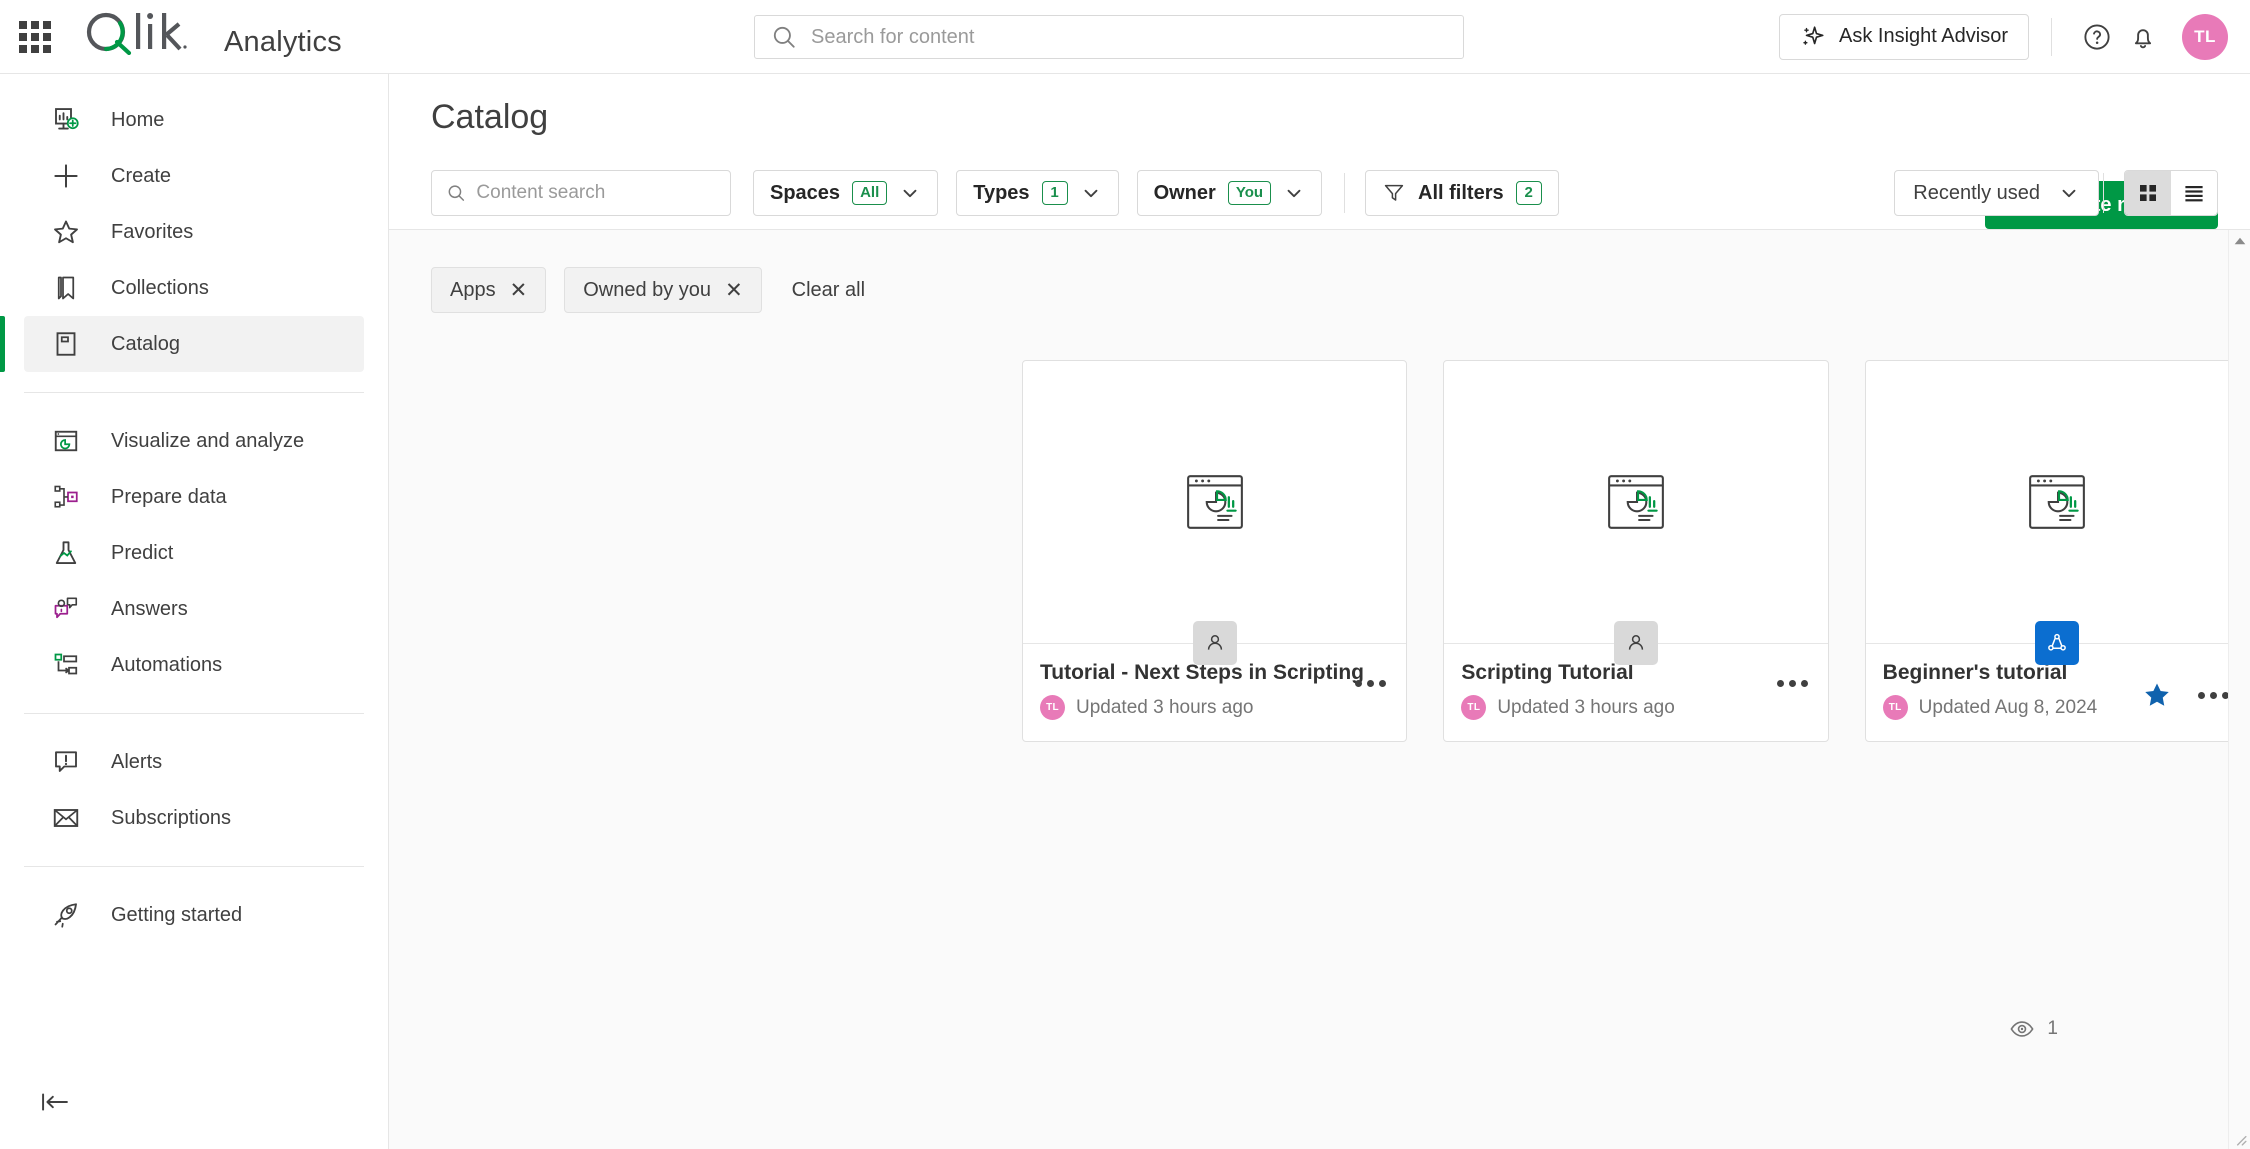 The height and width of the screenshot is (1149, 2250). I want to click on bookmark-icon, so click(66, 288).